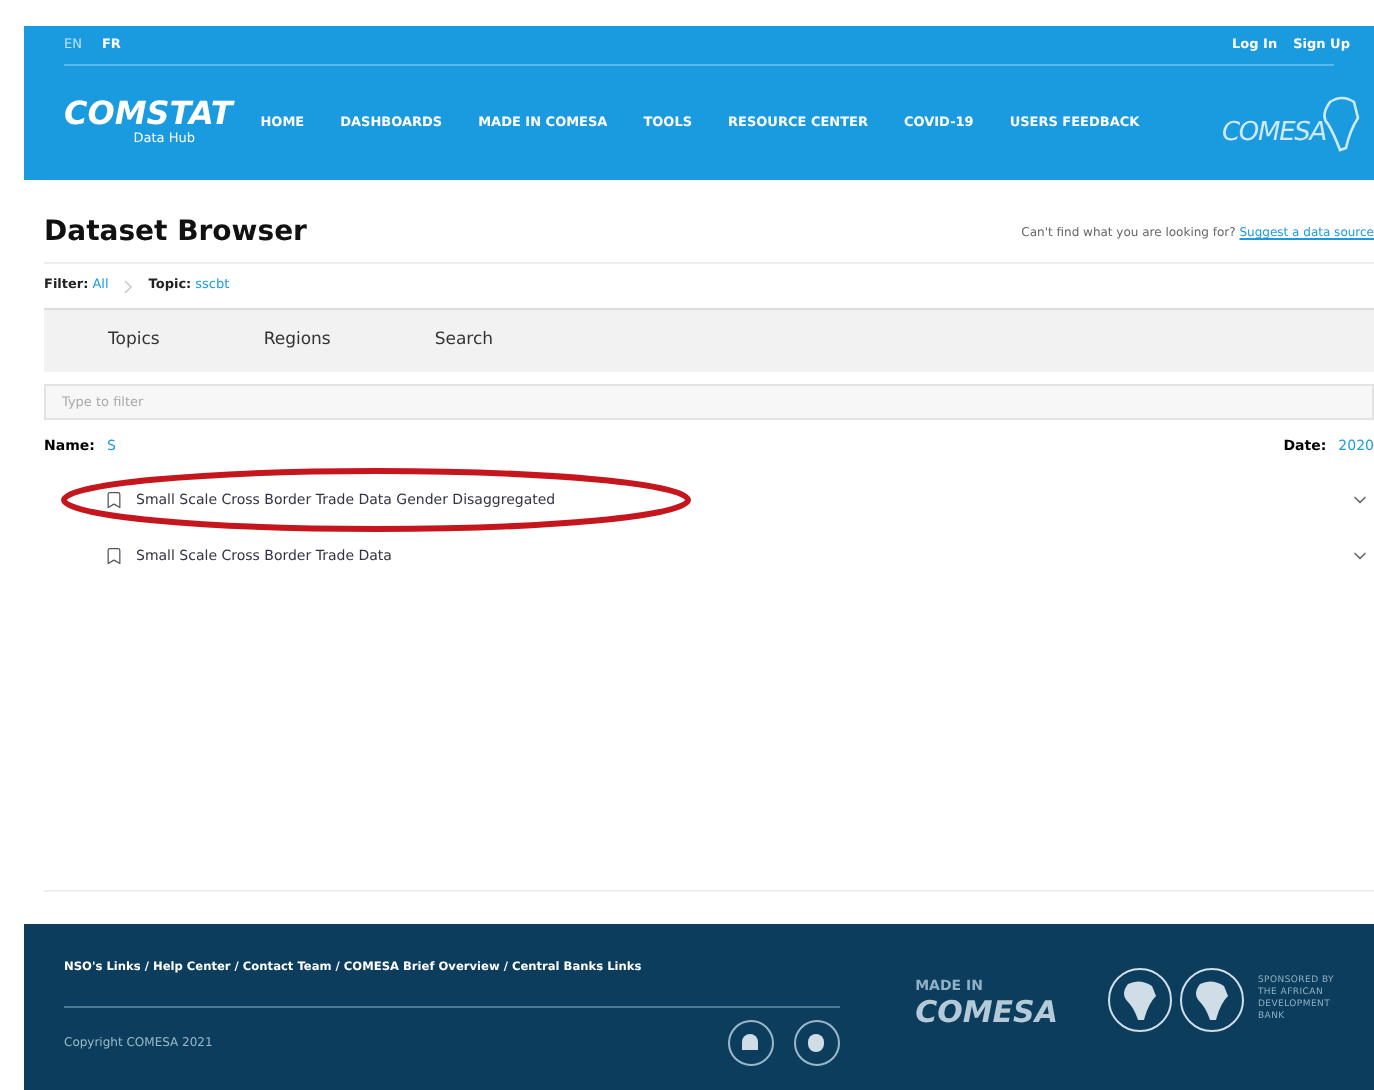 The height and width of the screenshot is (1090, 1374). What do you see at coordinates (1274, 134) in the screenshot?
I see `partner-logo: COMESA` at bounding box center [1274, 134].